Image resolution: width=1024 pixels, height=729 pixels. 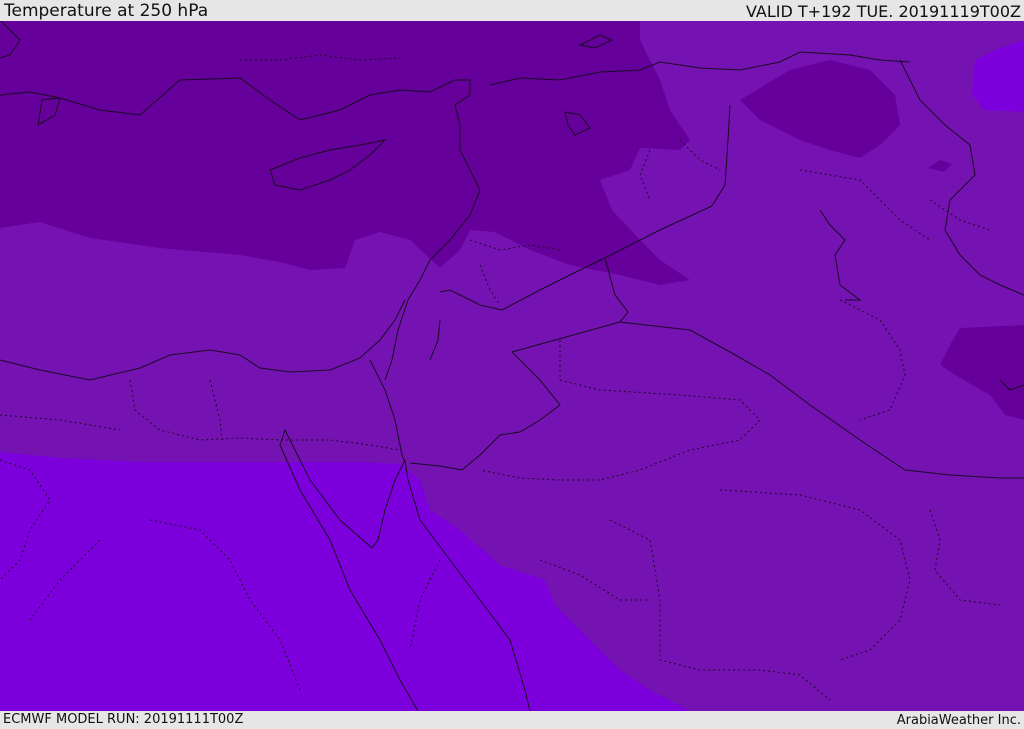 What do you see at coordinates (958, 720) in the screenshot?
I see `credit-label: ArabiaWeather Inc.` at bounding box center [958, 720].